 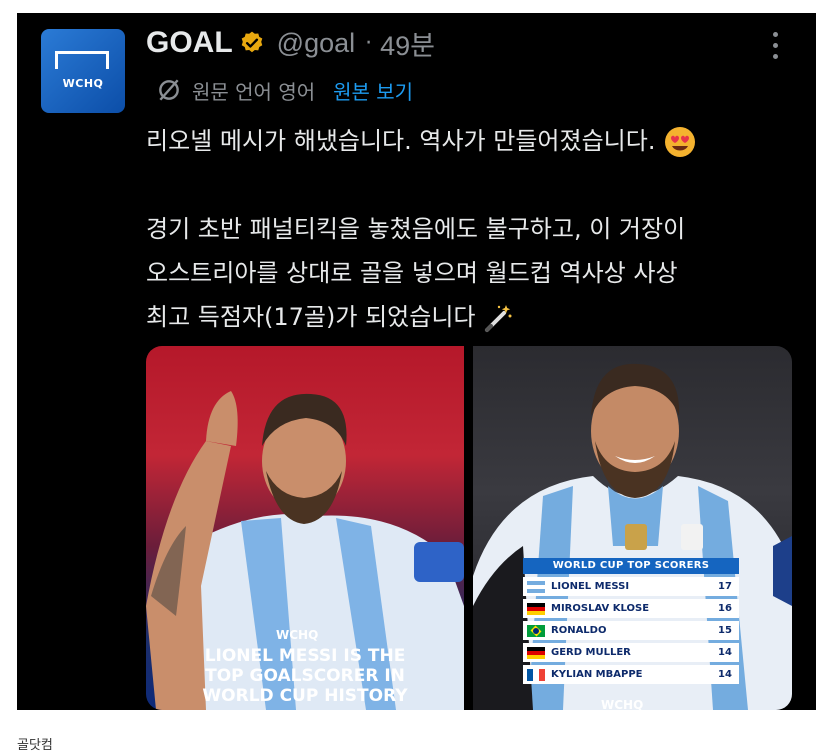 What do you see at coordinates (590, 586) in the screenshot?
I see `player-name: LIONEL MESSI` at bounding box center [590, 586].